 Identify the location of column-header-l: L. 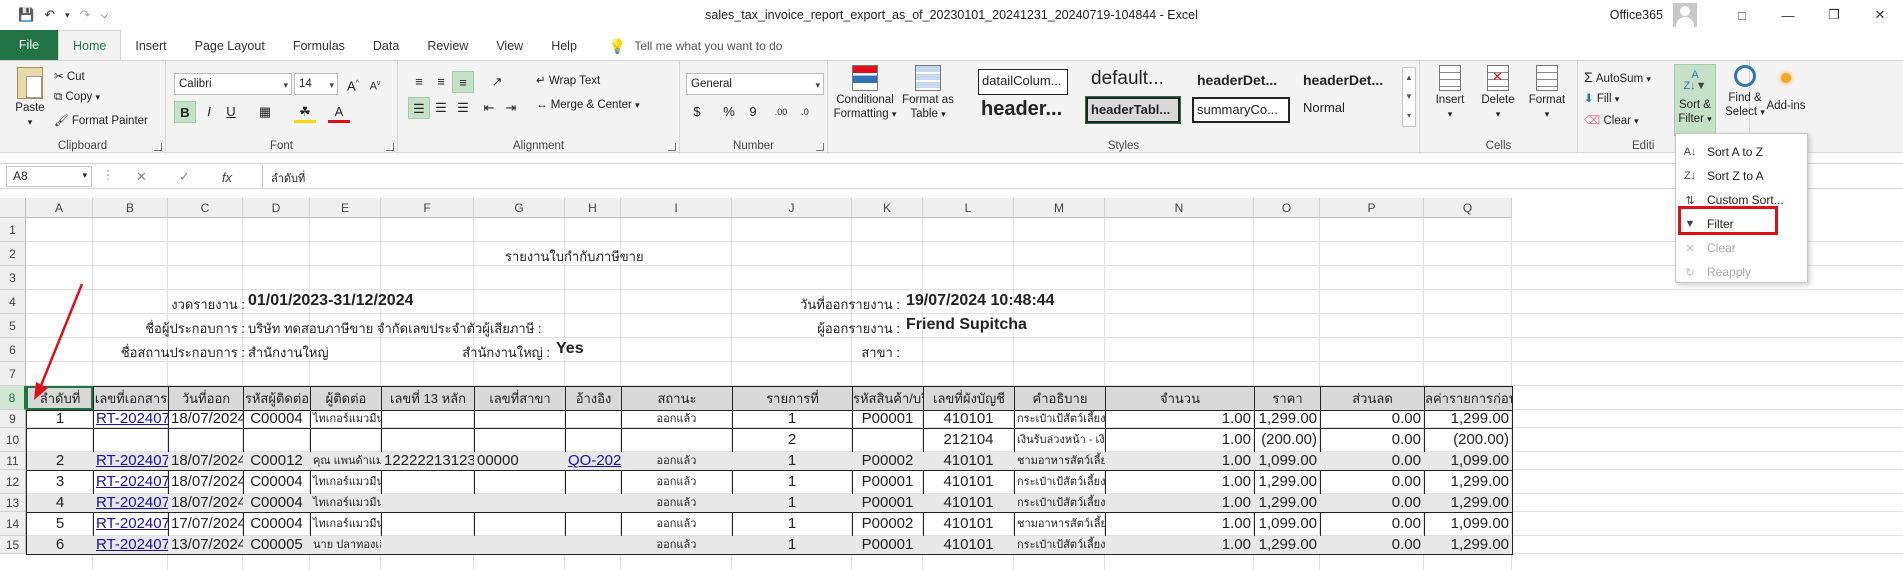
(968, 208).